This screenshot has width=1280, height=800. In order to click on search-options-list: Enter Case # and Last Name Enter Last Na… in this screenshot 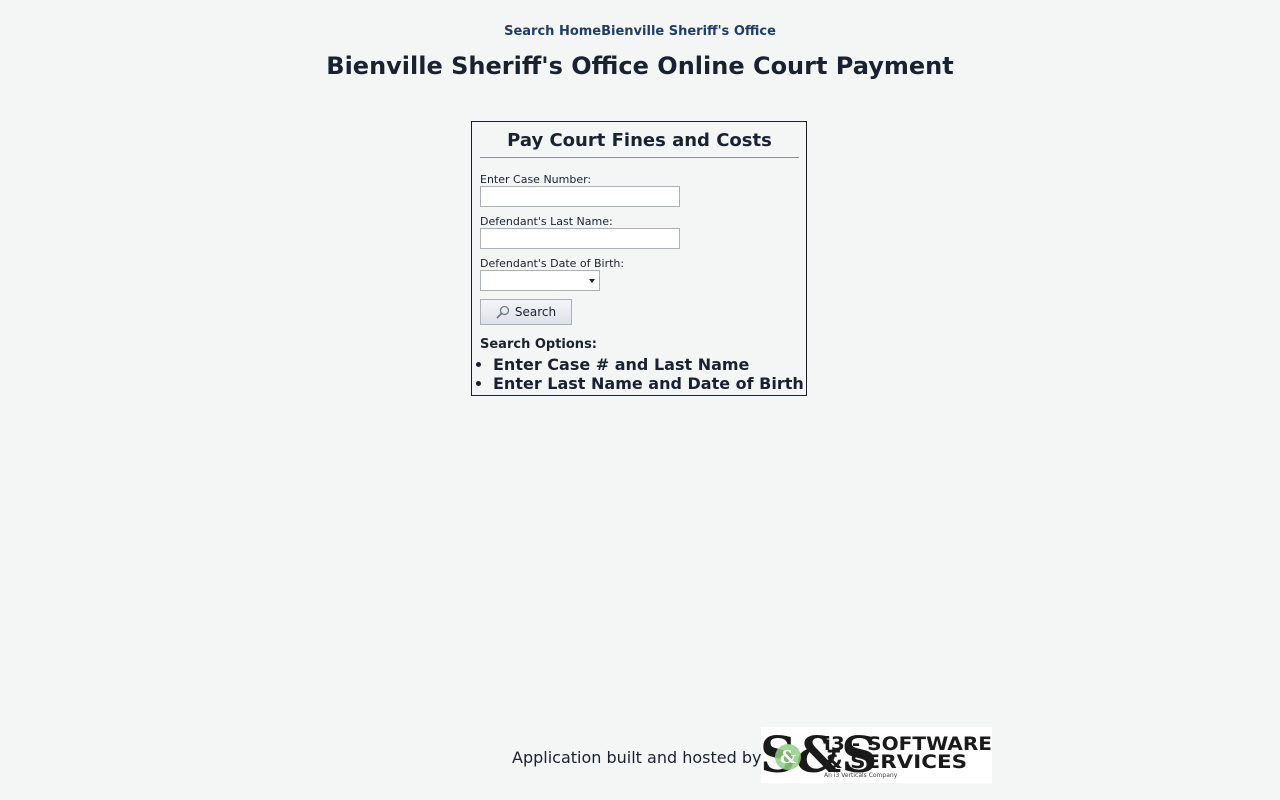, I will do `click(642, 374)`.